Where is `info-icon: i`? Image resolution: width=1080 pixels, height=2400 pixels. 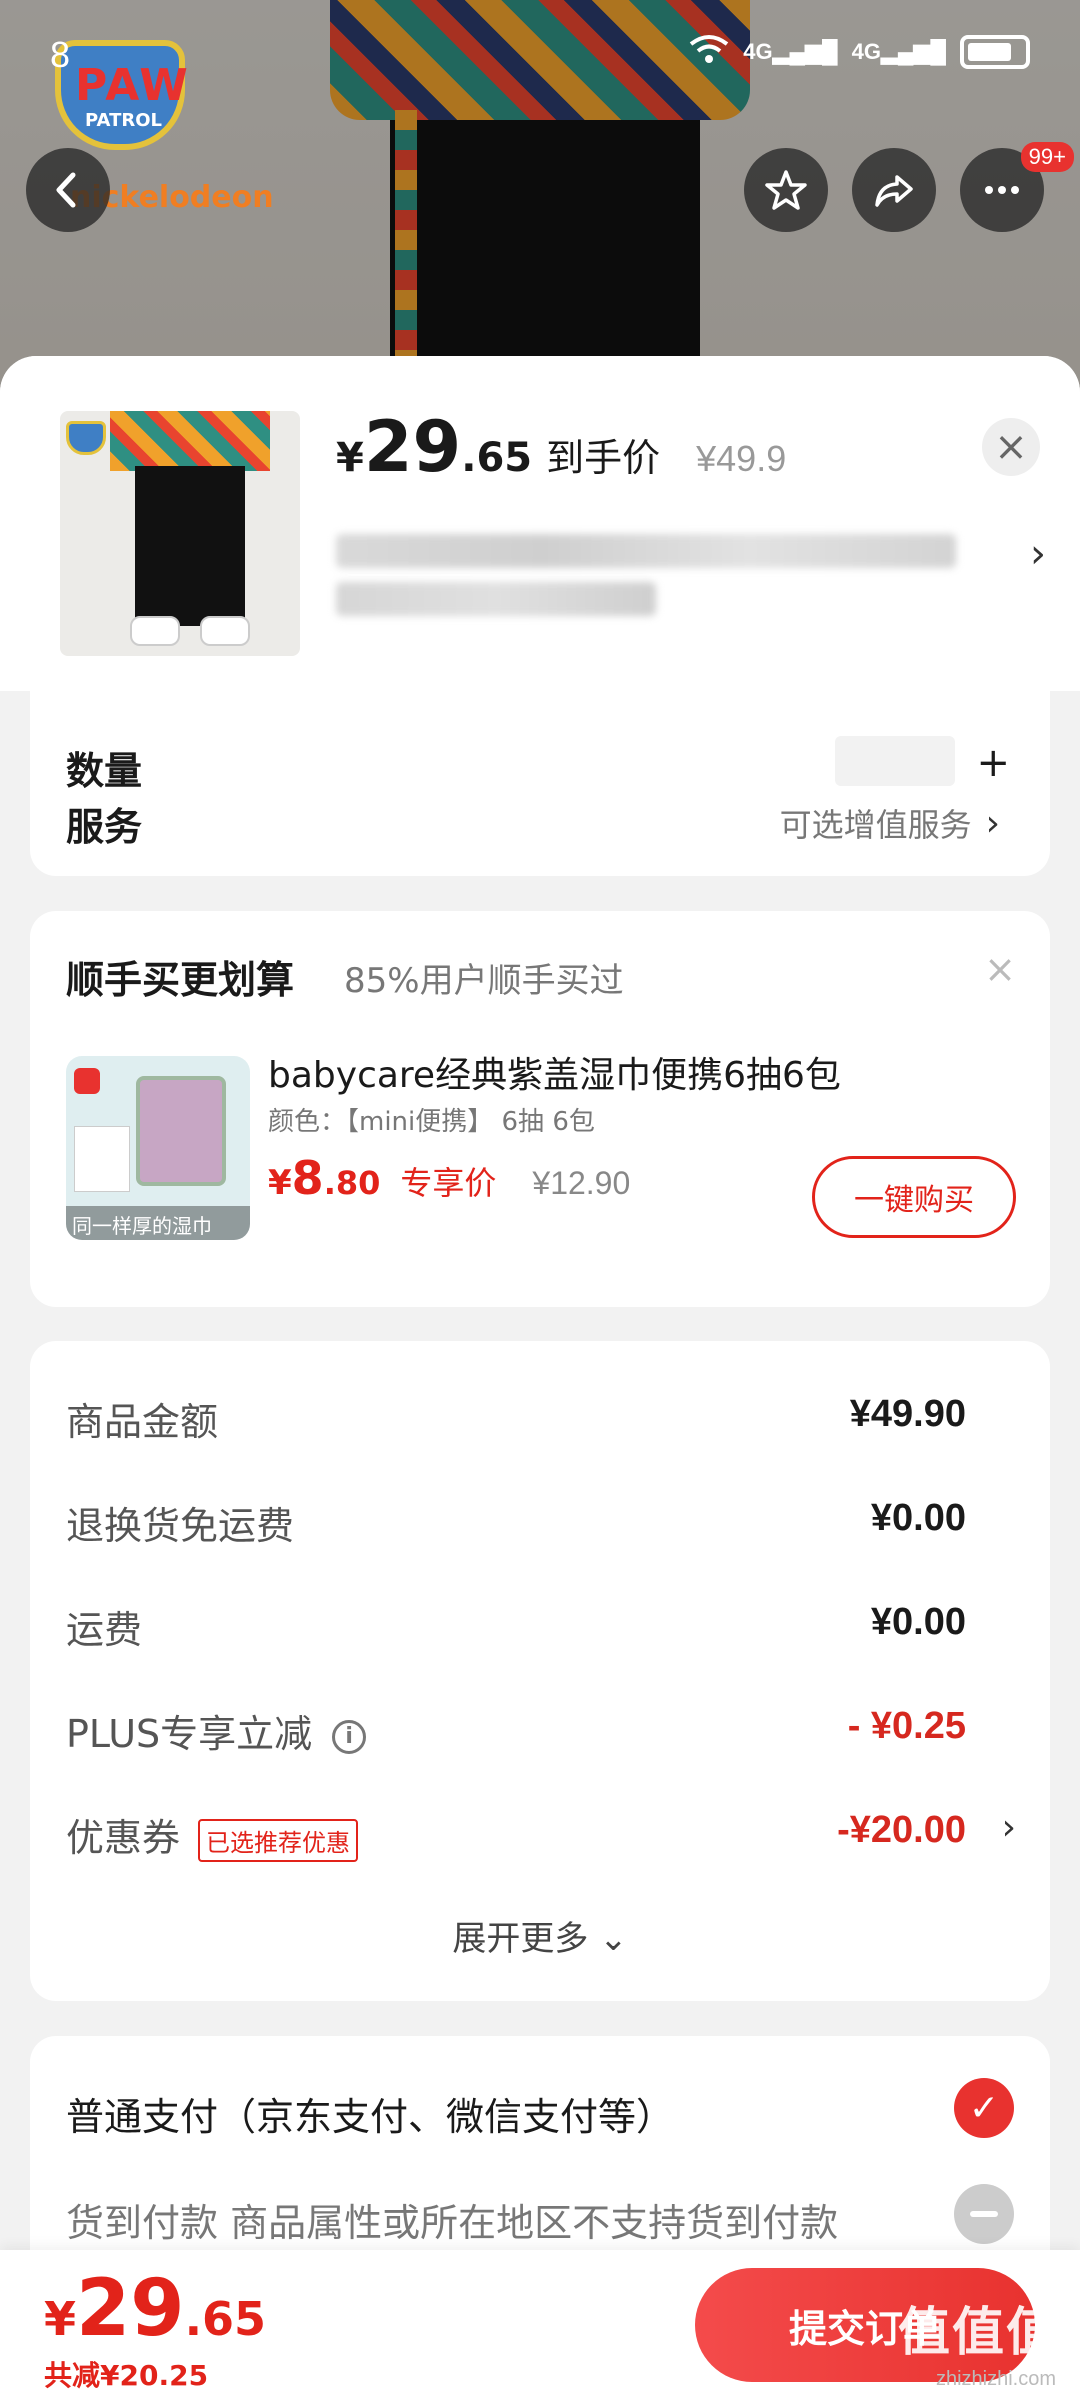
info-icon: i is located at coordinates (349, 1736).